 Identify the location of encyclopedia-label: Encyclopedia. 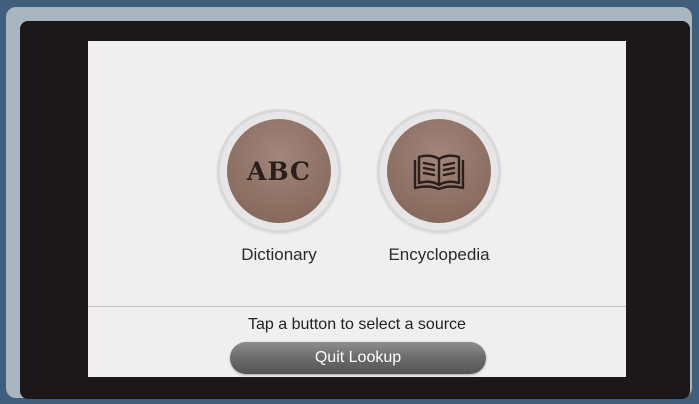
(439, 254).